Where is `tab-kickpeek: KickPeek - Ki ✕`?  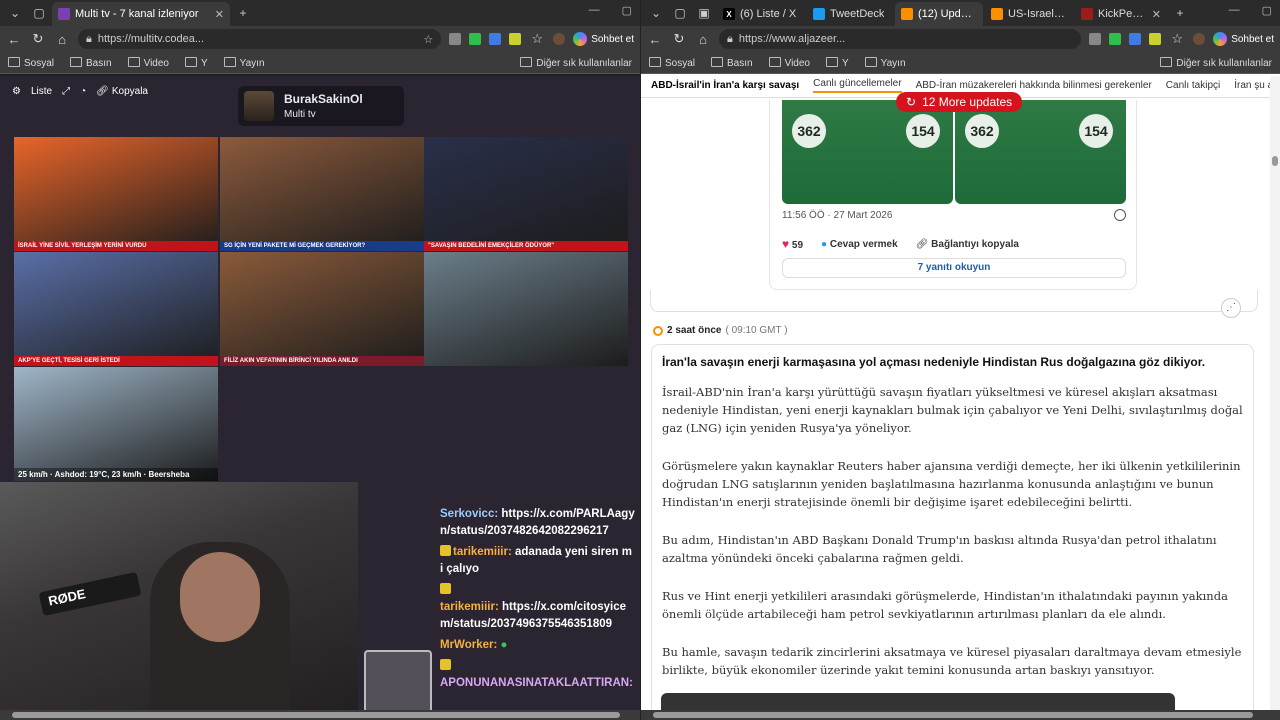 tab-kickpeek: KickPeek - Ki ✕ is located at coordinates (1121, 14).